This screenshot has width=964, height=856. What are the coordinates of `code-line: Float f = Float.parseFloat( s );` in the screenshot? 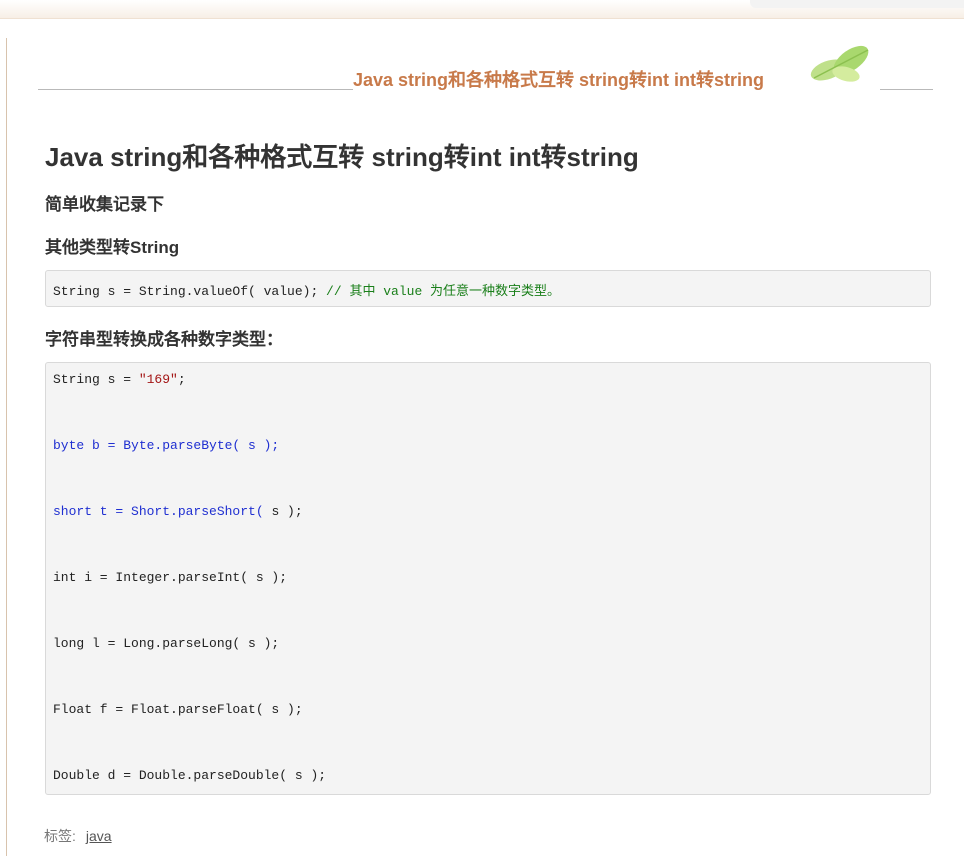 It's located at (178, 709).